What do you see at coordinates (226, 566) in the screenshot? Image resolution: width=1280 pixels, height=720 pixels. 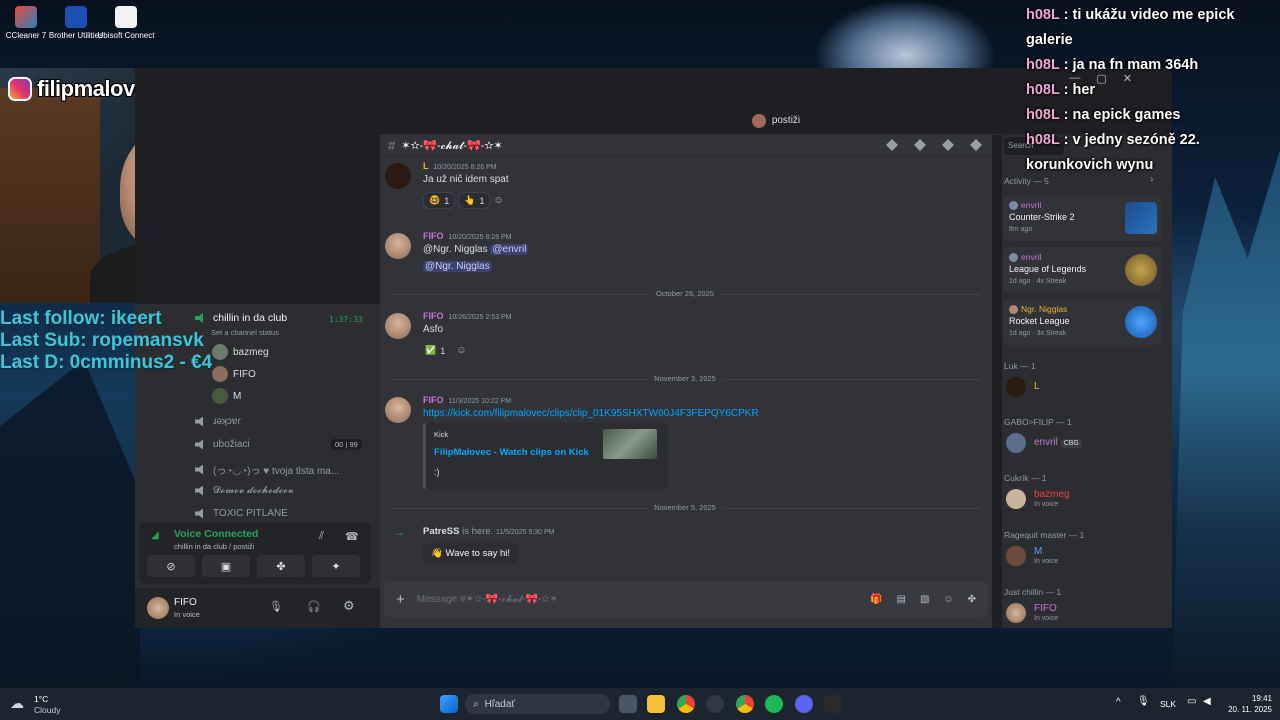 I see `screen-share-button: ▣` at bounding box center [226, 566].